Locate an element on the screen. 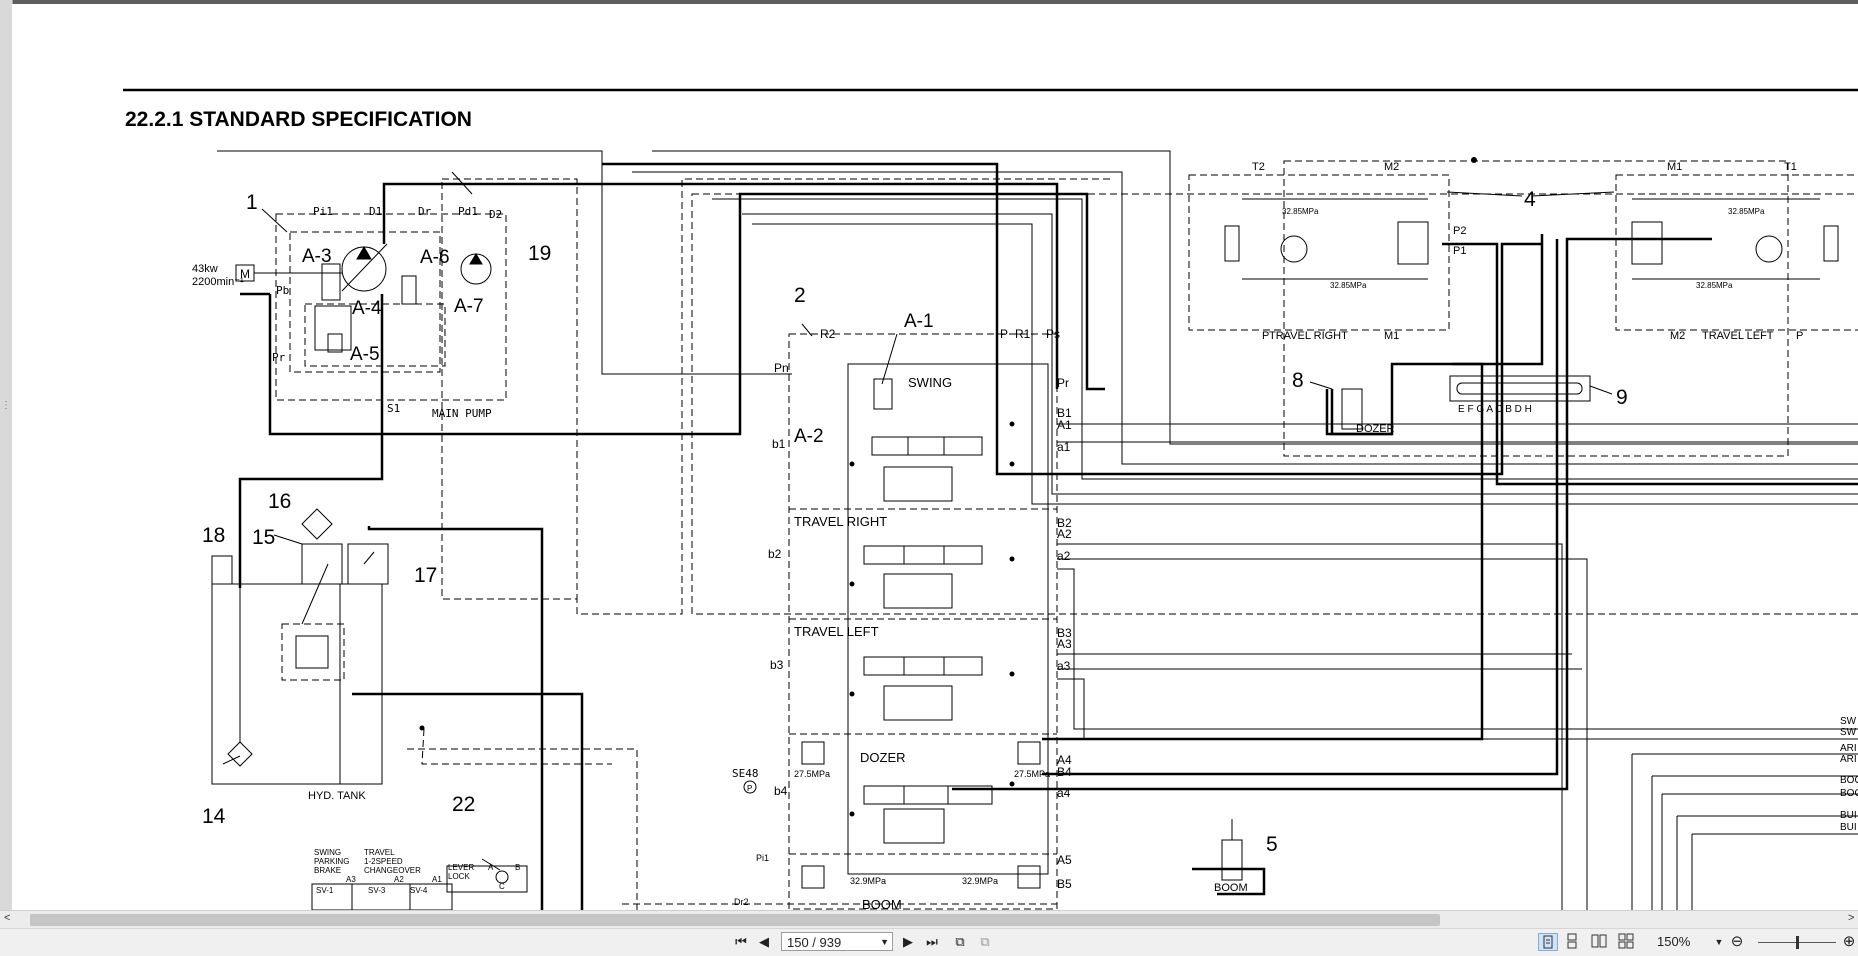  continuous-view-button is located at coordinates (1573, 942).